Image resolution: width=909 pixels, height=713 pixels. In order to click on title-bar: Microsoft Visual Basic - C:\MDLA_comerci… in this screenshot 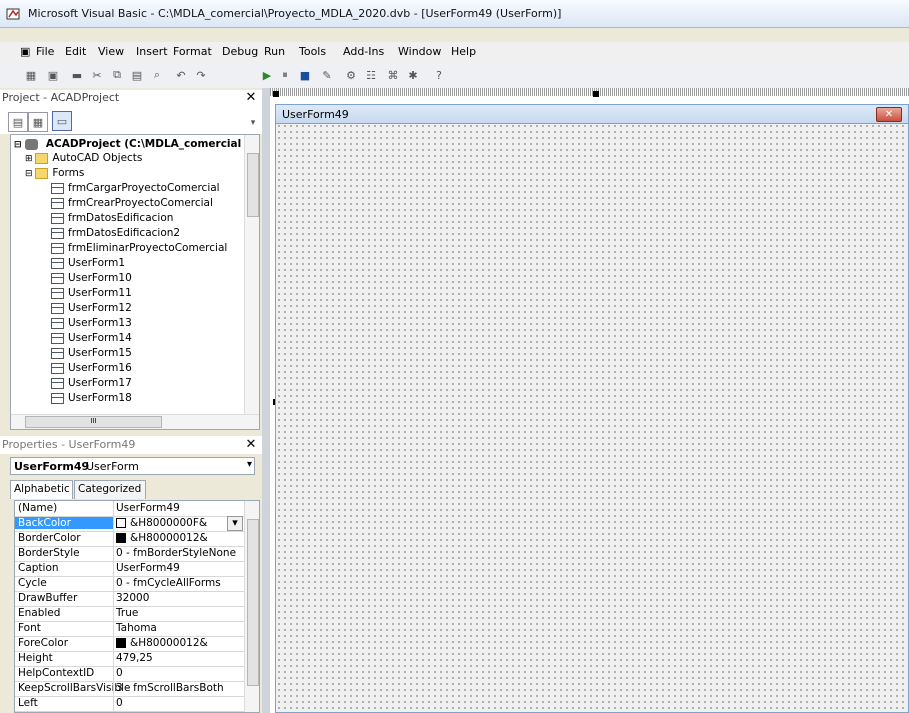, I will do `click(454, 14)`.